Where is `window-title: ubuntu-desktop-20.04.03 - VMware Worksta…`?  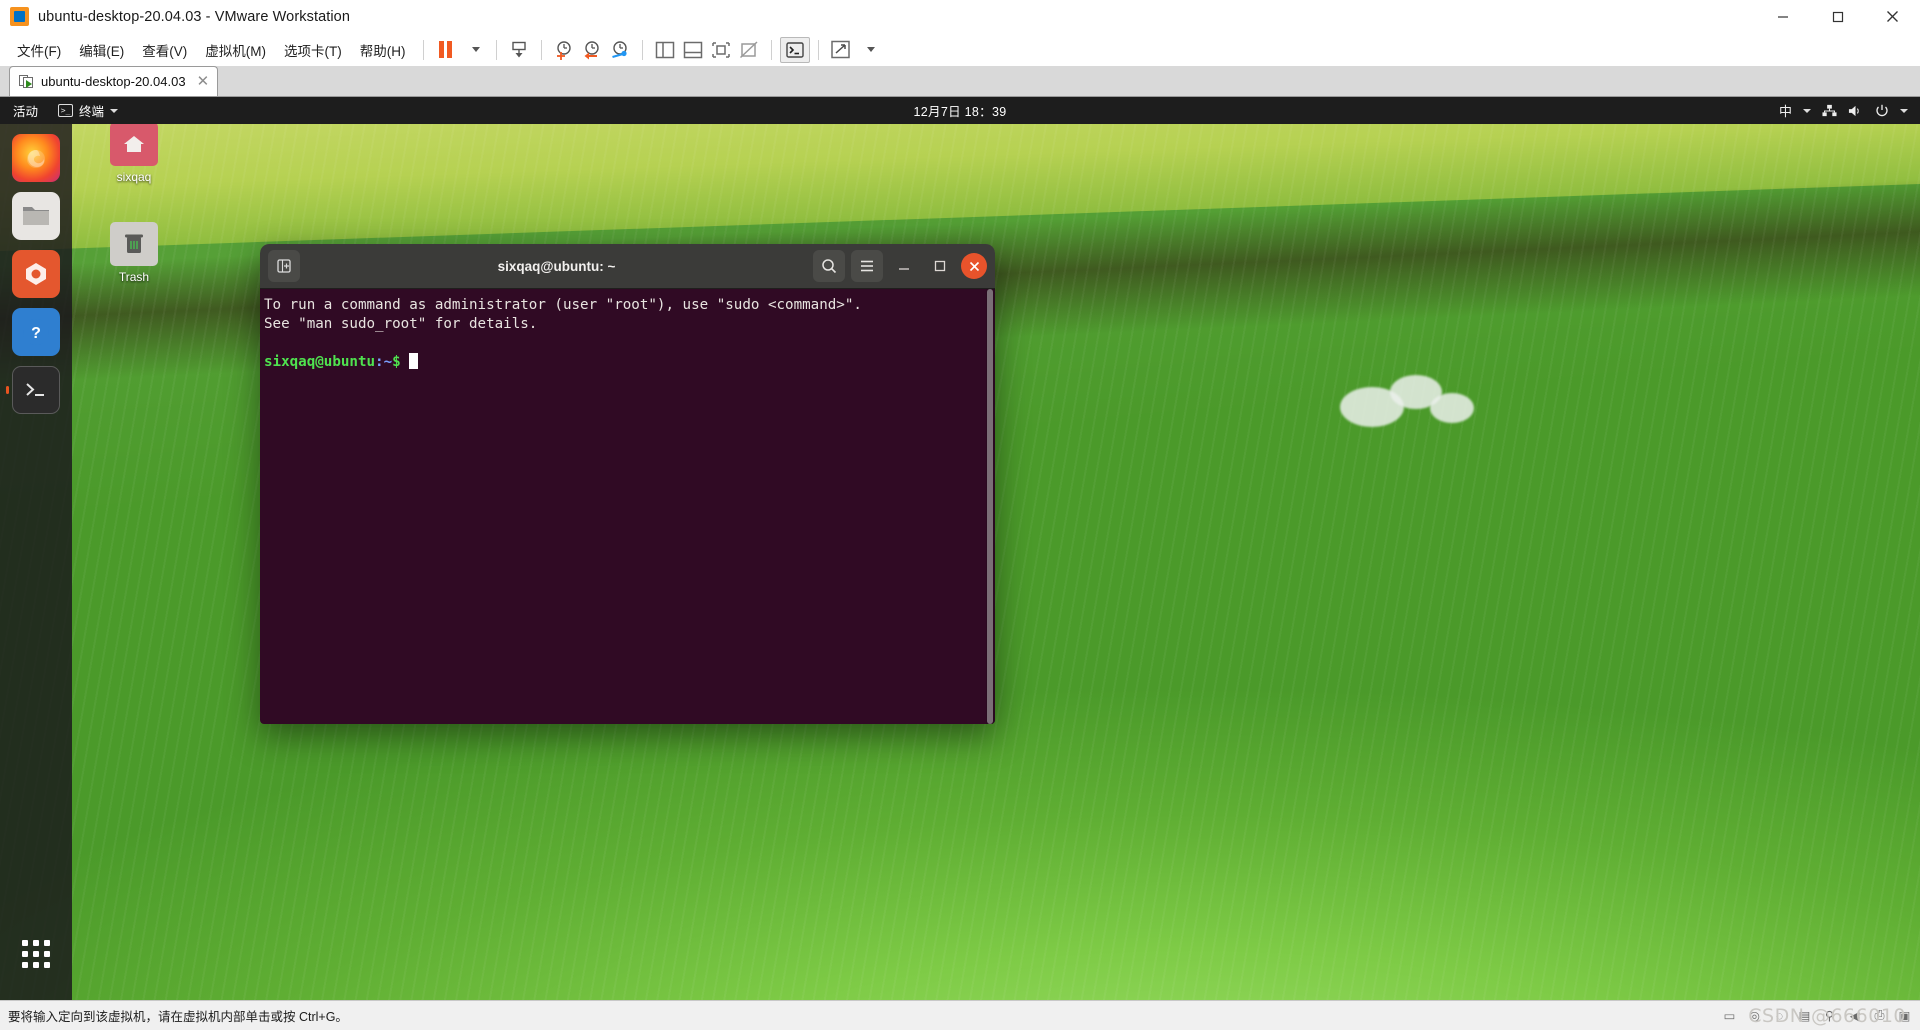
window-title: ubuntu-desktop-20.04.03 - VMware Worksta… is located at coordinates (194, 16).